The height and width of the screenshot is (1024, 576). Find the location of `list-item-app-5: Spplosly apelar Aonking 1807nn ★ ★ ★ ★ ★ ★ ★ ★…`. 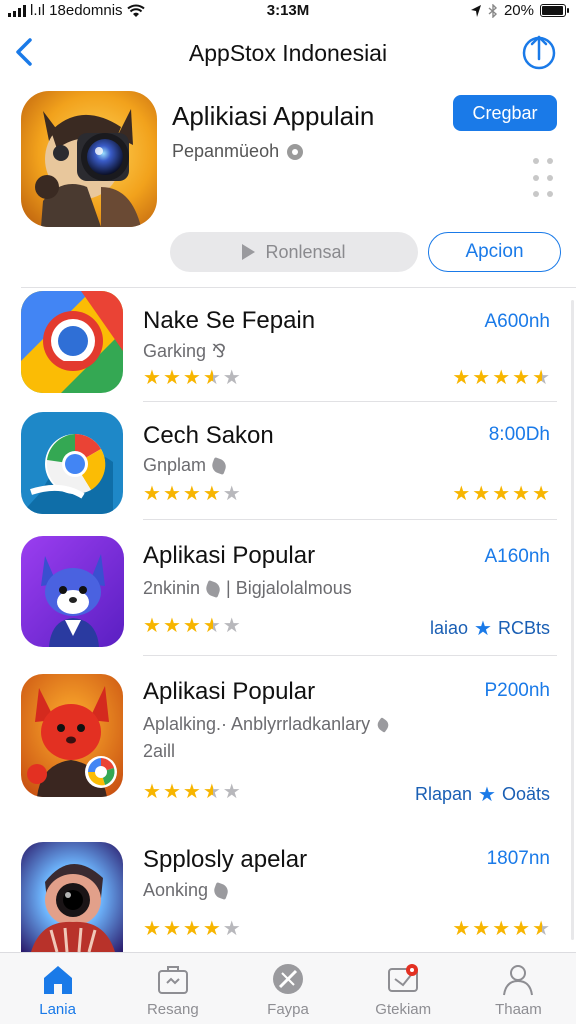

list-item-app-5: Spplosly apelar Aonking 1807nn ★ ★ ★ ★ ★ ★ ★ ★… is located at coordinates (288, 897).